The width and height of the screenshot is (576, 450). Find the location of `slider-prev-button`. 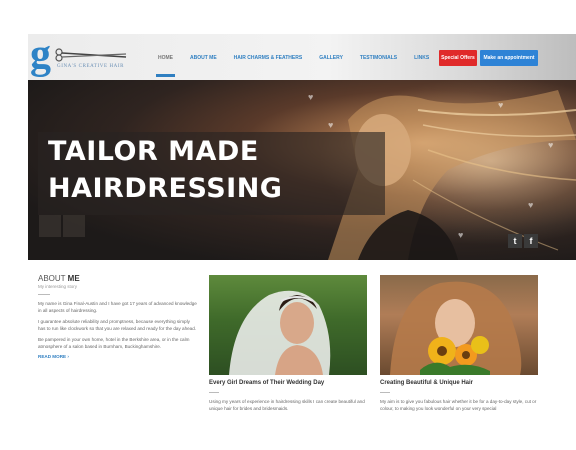

slider-prev-button is located at coordinates (50, 226).